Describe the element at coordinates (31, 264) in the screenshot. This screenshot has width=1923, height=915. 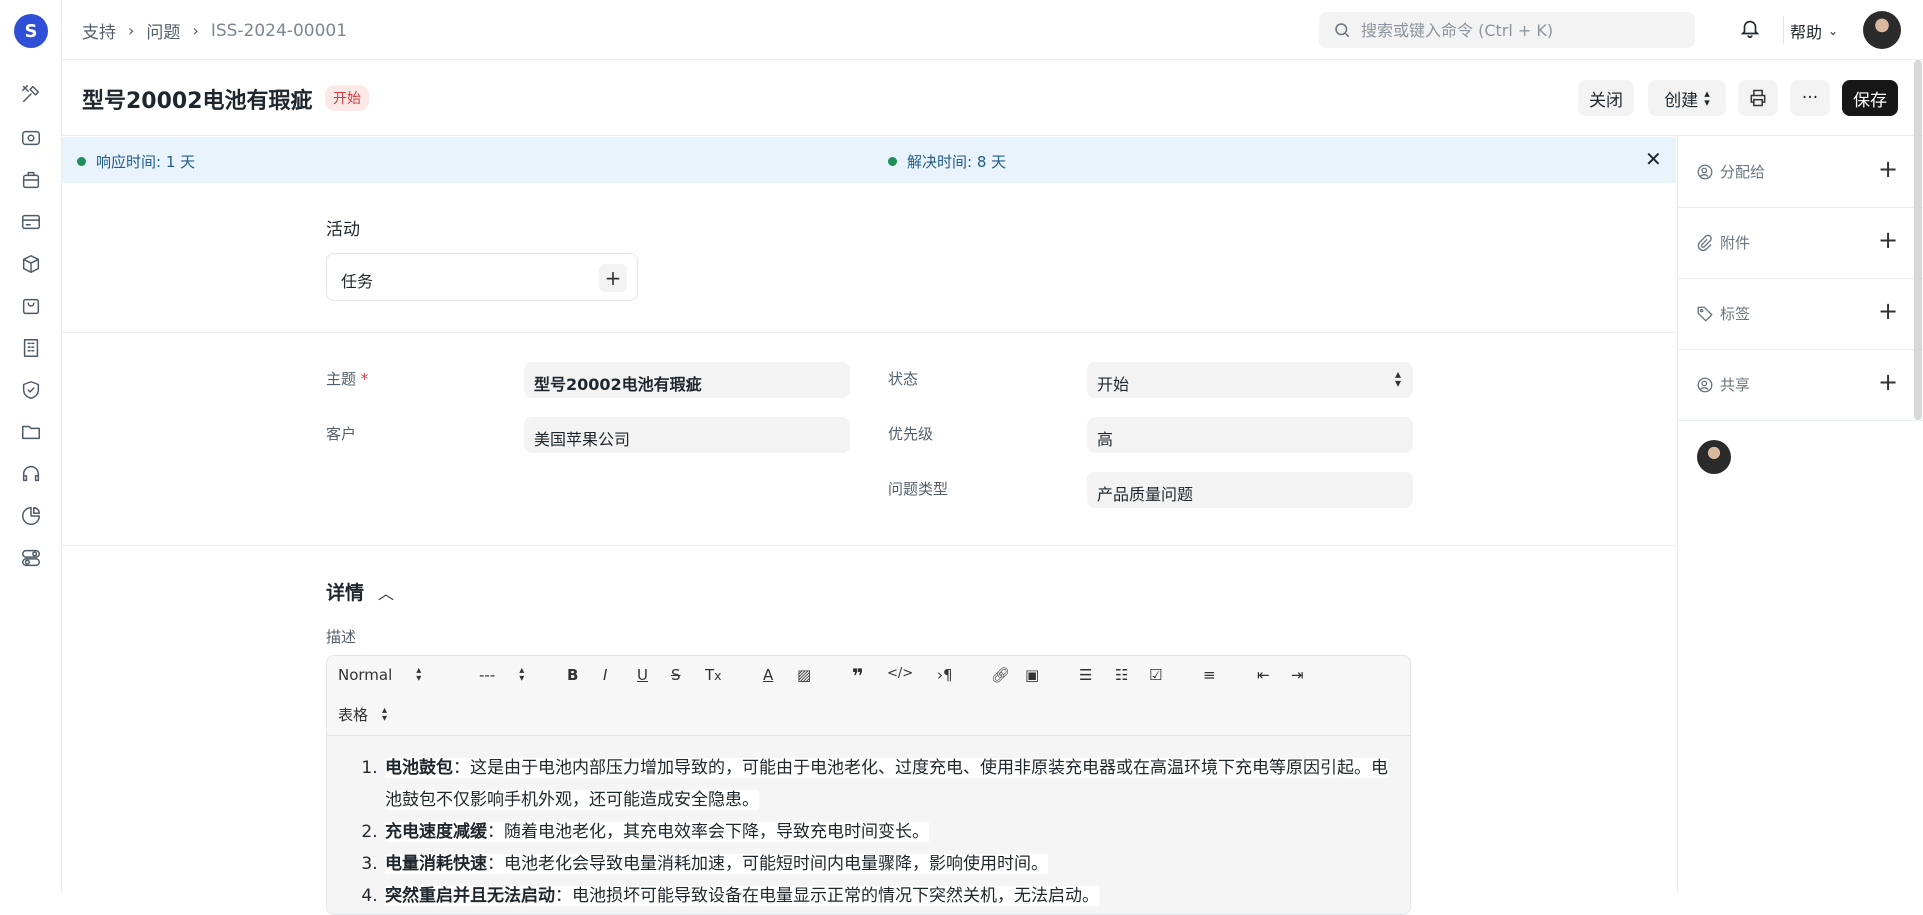
I see `box-icon` at that location.